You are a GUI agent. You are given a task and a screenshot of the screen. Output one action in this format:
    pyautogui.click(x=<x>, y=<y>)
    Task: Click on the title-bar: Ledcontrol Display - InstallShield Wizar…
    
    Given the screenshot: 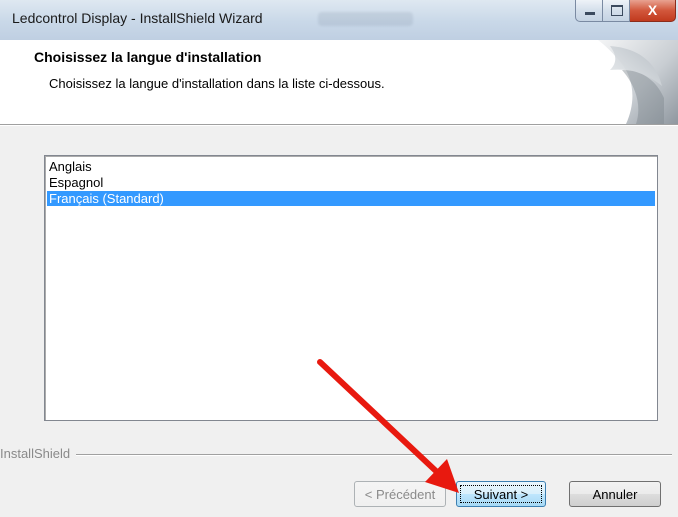 What is the action you would take?
    pyautogui.click(x=339, y=20)
    